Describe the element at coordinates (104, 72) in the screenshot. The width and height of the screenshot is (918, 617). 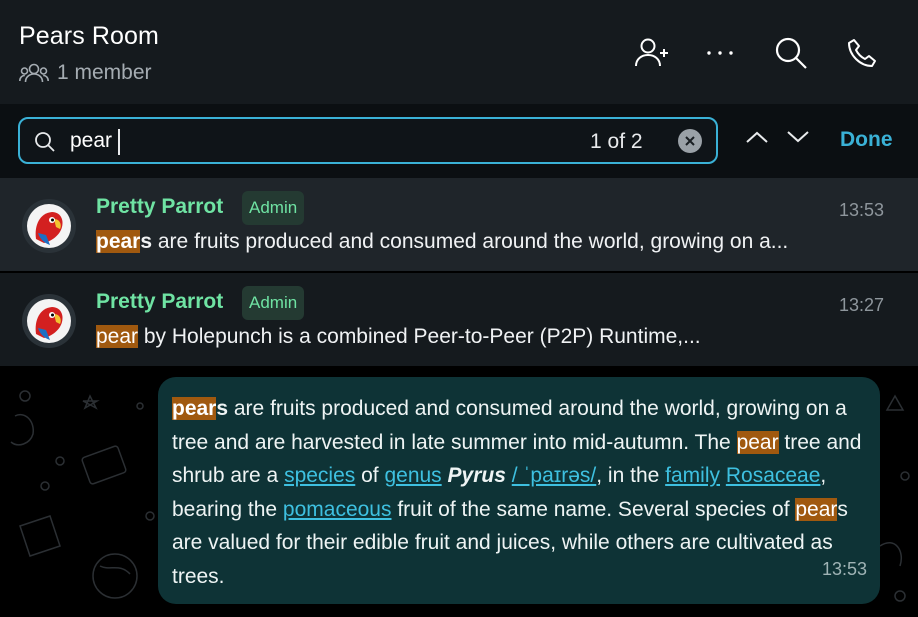
I see `members-label: 1 member` at that location.